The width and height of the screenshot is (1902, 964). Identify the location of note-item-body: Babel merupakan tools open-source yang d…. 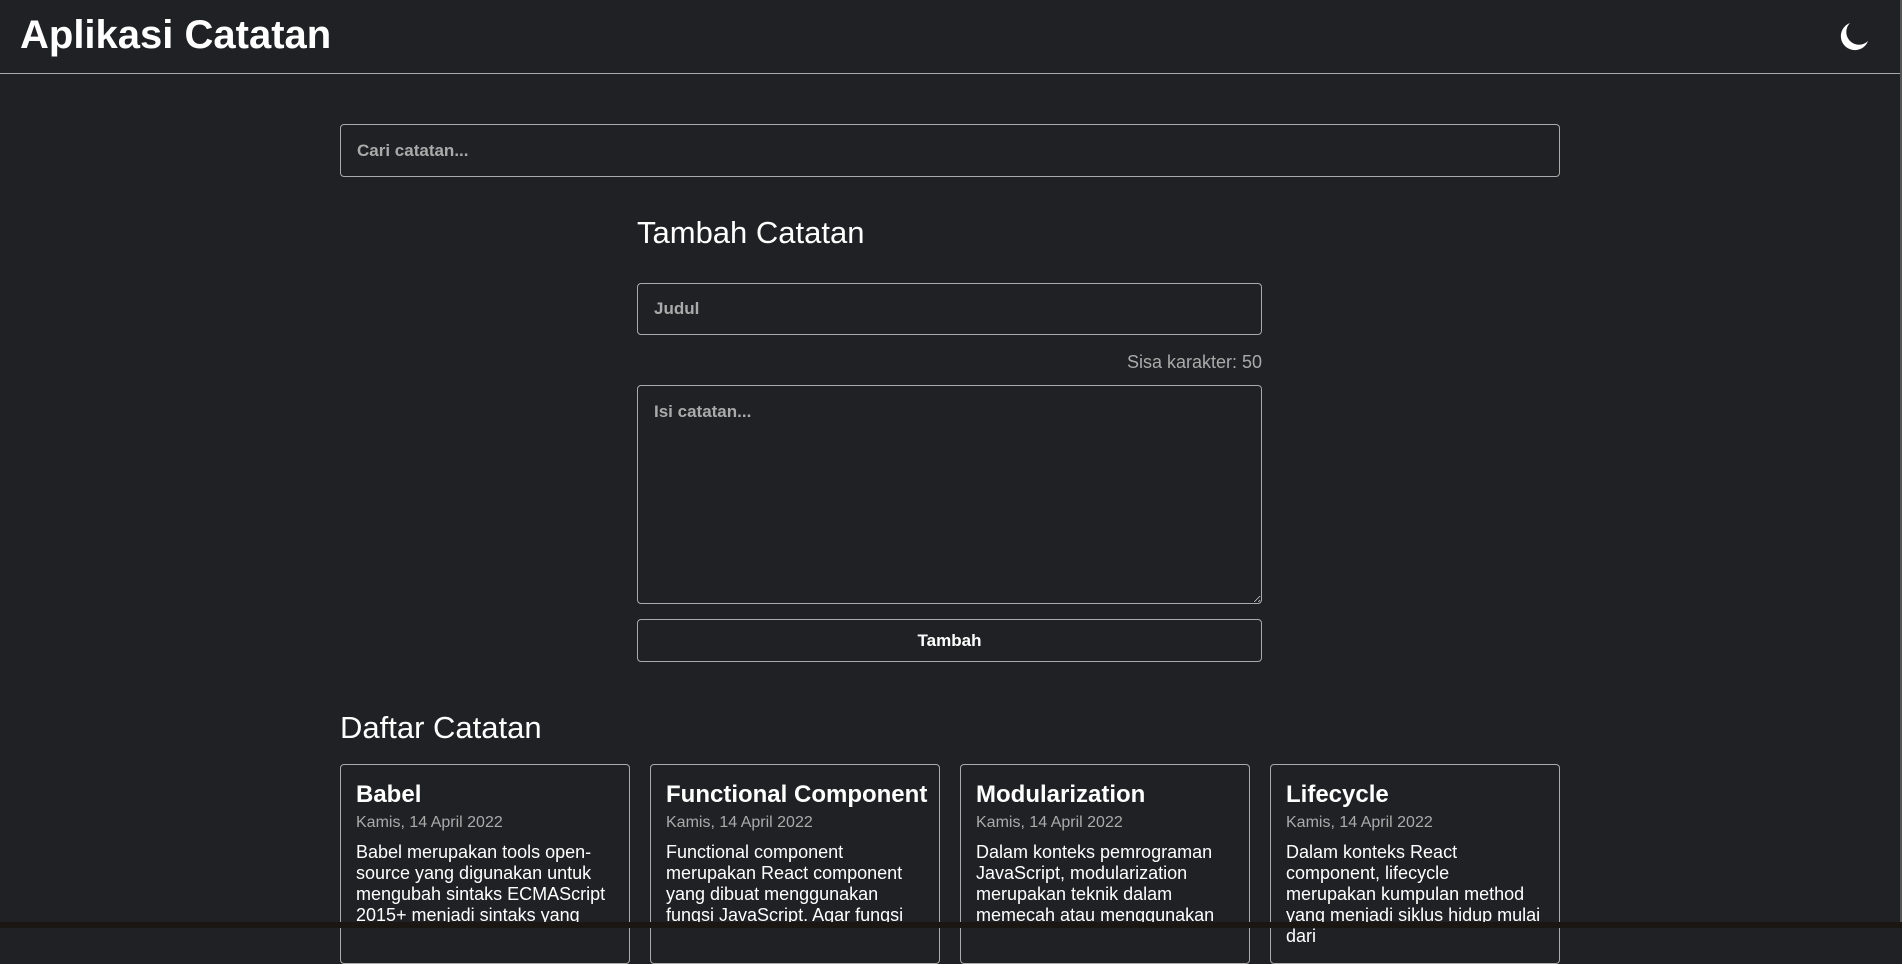
(481, 883).